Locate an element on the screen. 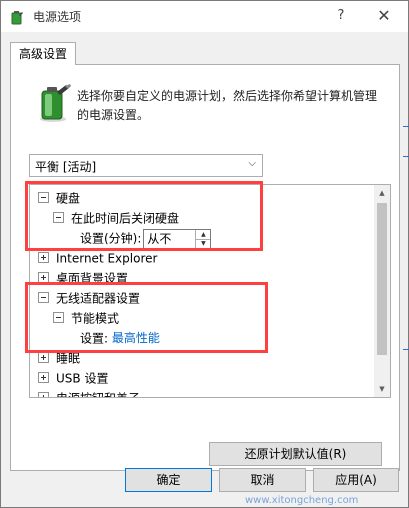  tree-row-label: 电源按钮和盖子 is located at coordinates (98, 395).